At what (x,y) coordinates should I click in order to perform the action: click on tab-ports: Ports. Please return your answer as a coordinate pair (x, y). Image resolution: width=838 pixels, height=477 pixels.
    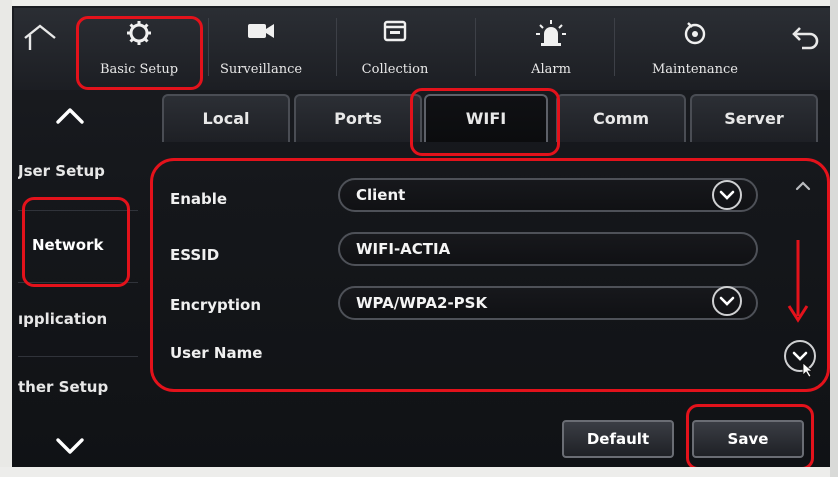
    Looking at the image, I should click on (358, 118).